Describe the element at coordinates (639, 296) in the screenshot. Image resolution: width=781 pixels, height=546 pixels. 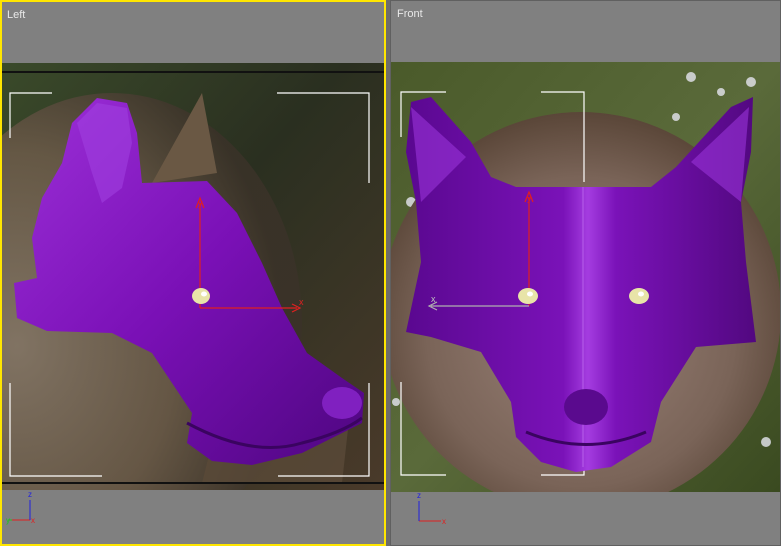
I see `eye-left-front-view` at that location.